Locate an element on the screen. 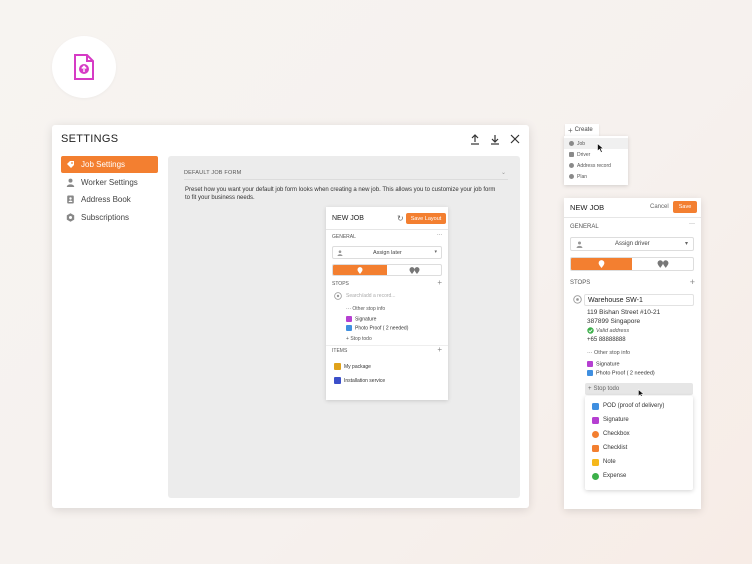  todo-option-label: Checklist is located at coordinates (615, 448).